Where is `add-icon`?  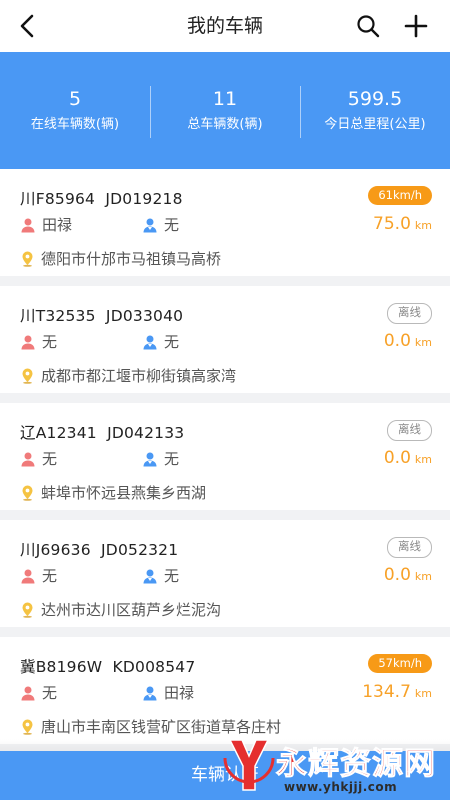
add-icon is located at coordinates (416, 26).